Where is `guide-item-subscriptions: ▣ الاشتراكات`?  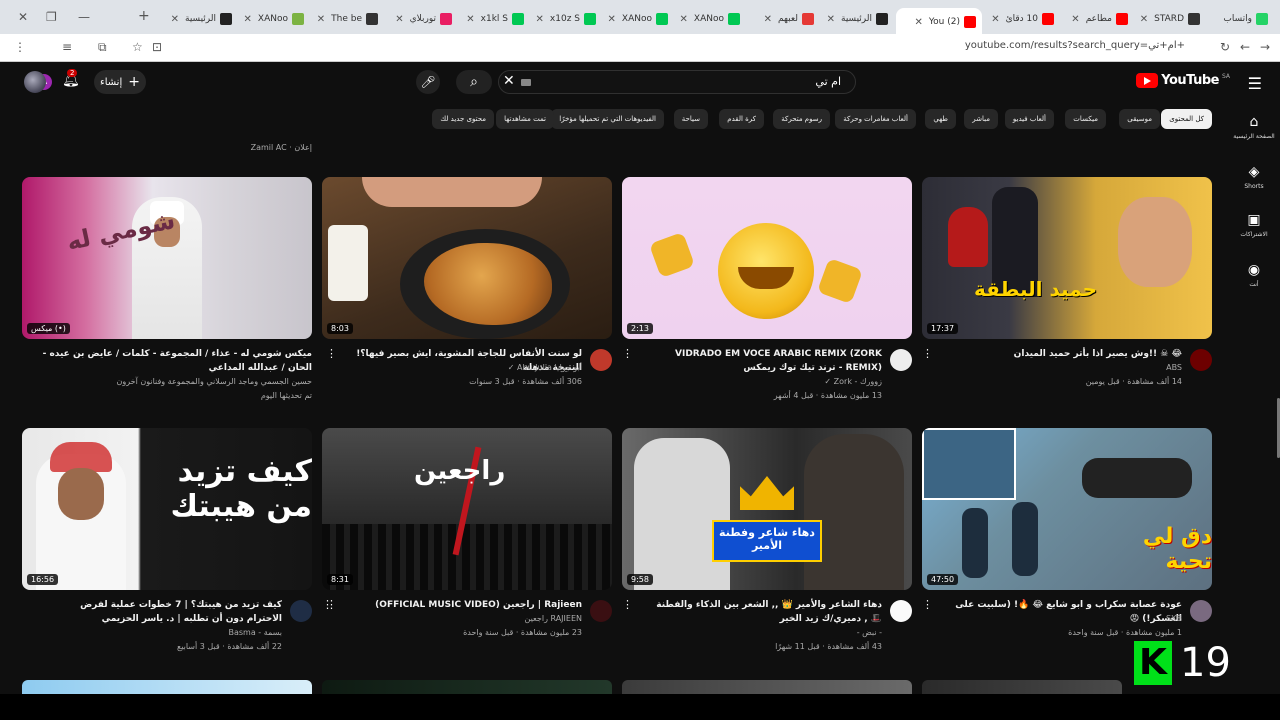
guide-item-subscriptions: ▣ الاشتراكات is located at coordinates (1254, 225).